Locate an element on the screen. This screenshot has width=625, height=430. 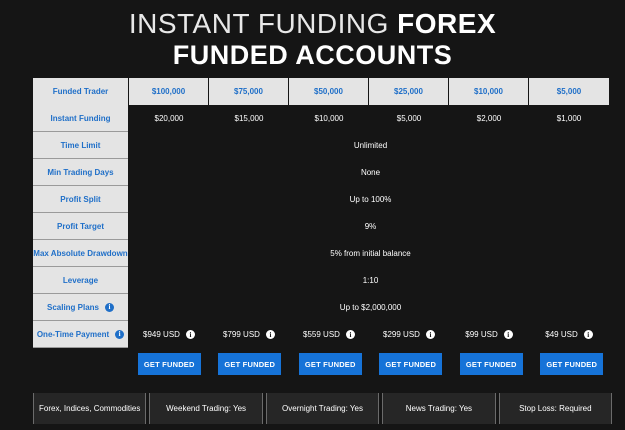
table-cell: $49 USD i is located at coordinates (569, 334).